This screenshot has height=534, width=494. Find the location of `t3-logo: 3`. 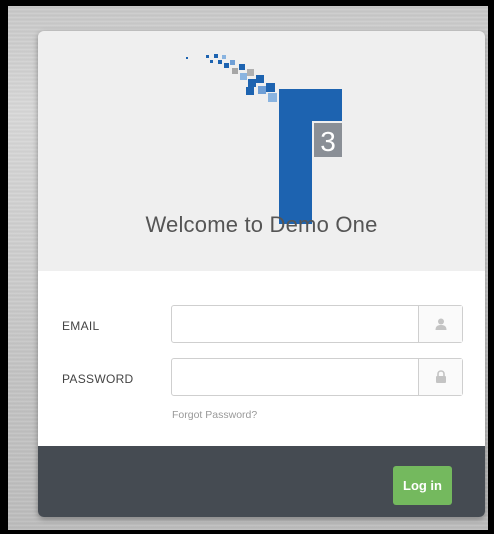

t3-logo: 3 is located at coordinates (264, 139).